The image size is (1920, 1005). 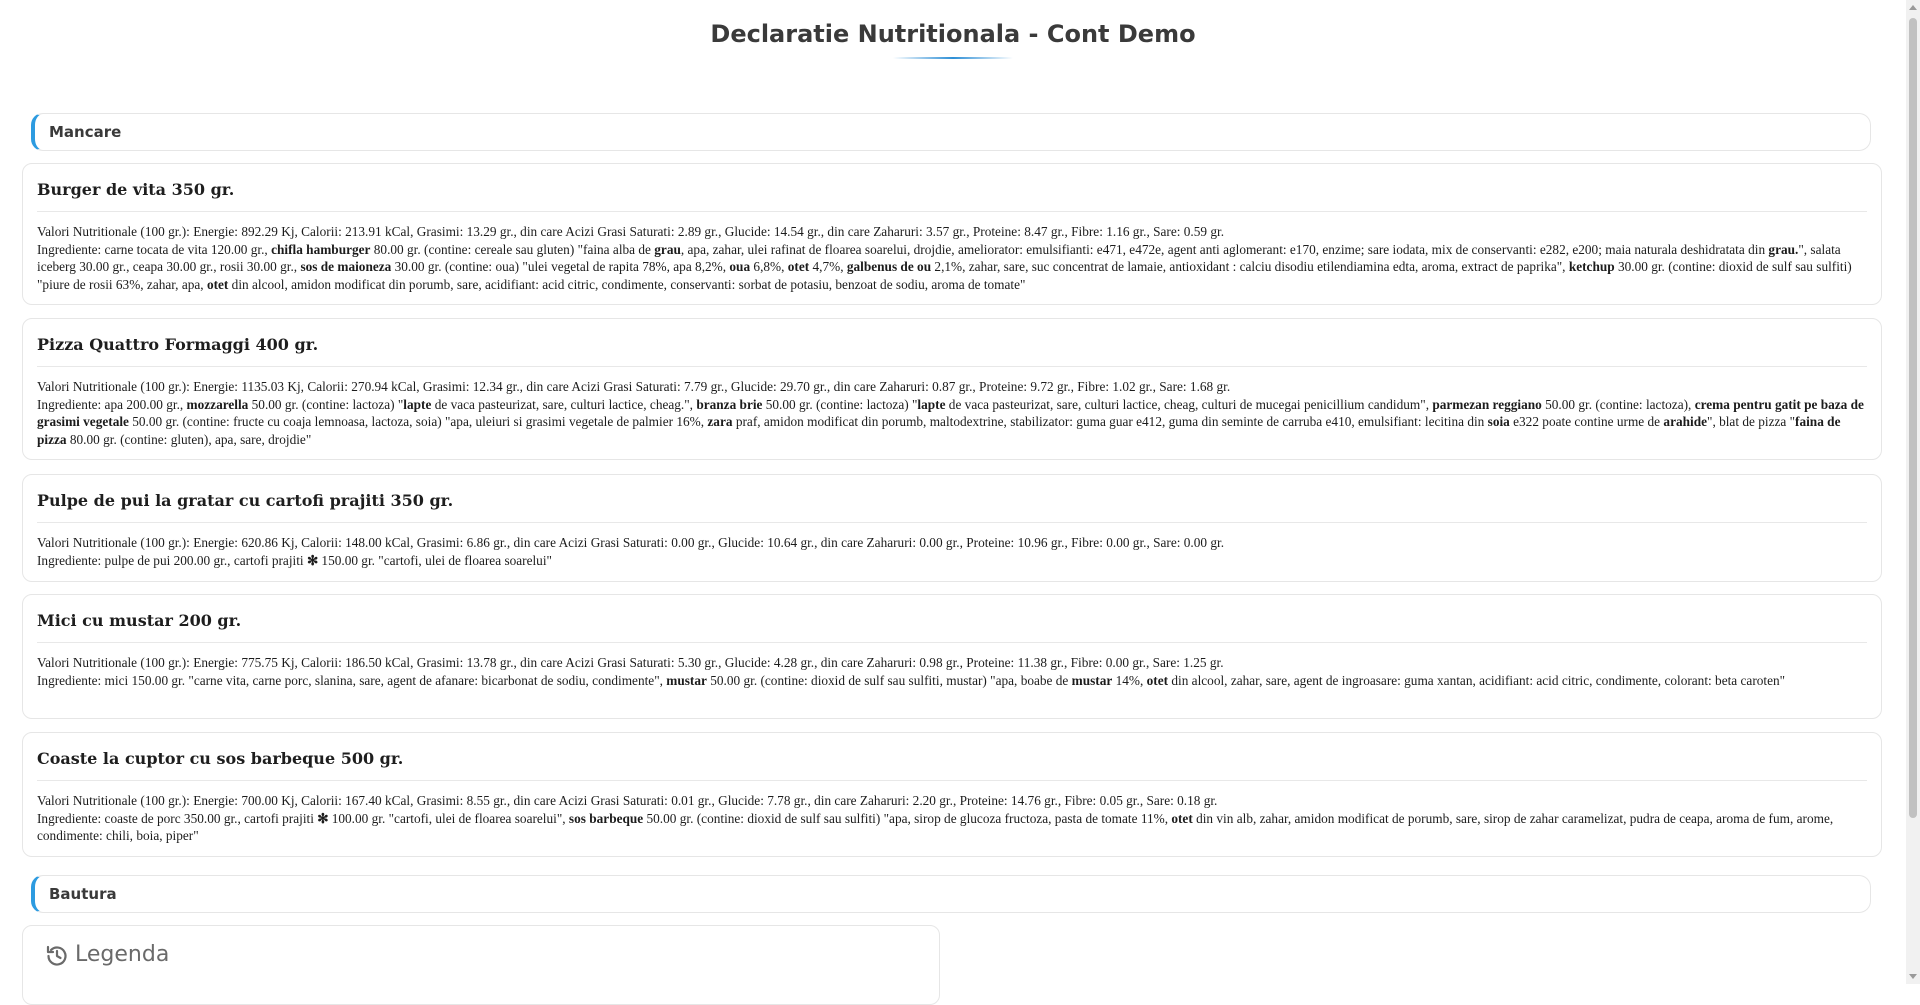 What do you see at coordinates (321, 249) in the screenshot?
I see `allergen-highlight: chifla hamburger` at bounding box center [321, 249].